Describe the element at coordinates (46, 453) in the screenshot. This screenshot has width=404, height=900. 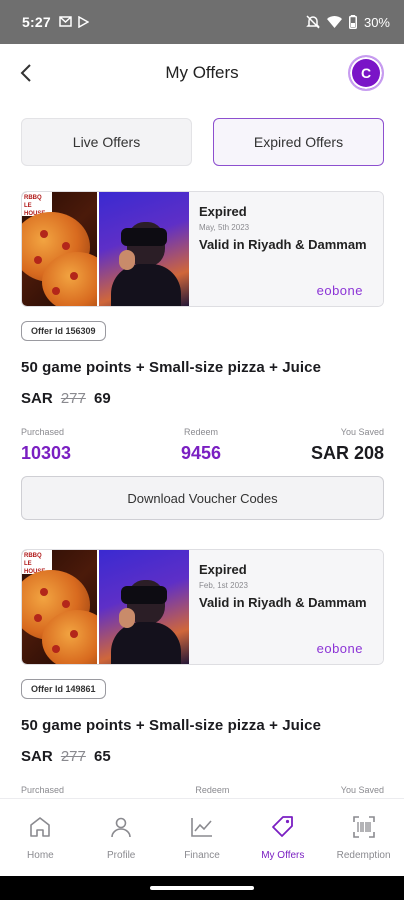
I see `purchased-value: 10303` at that location.